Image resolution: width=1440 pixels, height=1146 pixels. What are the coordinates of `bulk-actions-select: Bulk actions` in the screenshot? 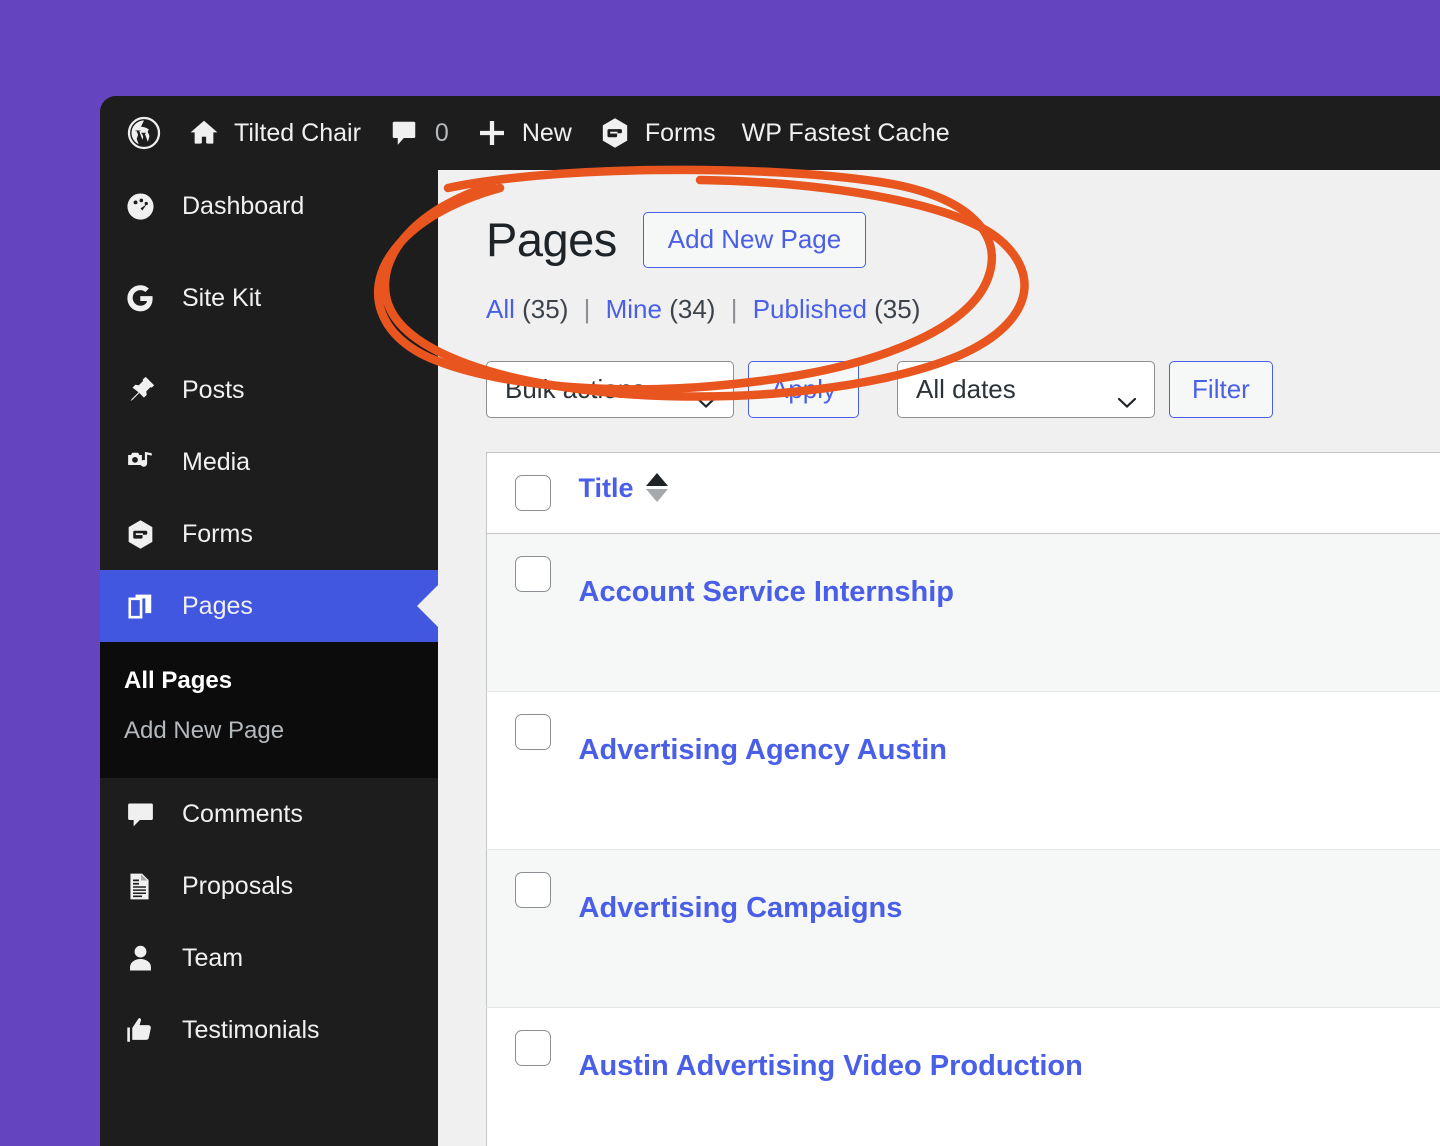 It's located at (610, 389).